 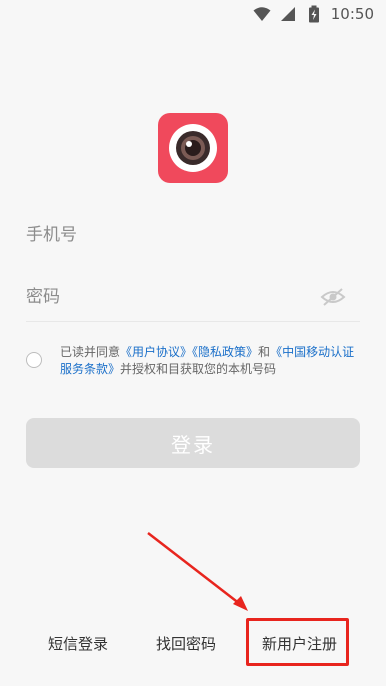 I want to click on phone-input, so click(x=193, y=235).